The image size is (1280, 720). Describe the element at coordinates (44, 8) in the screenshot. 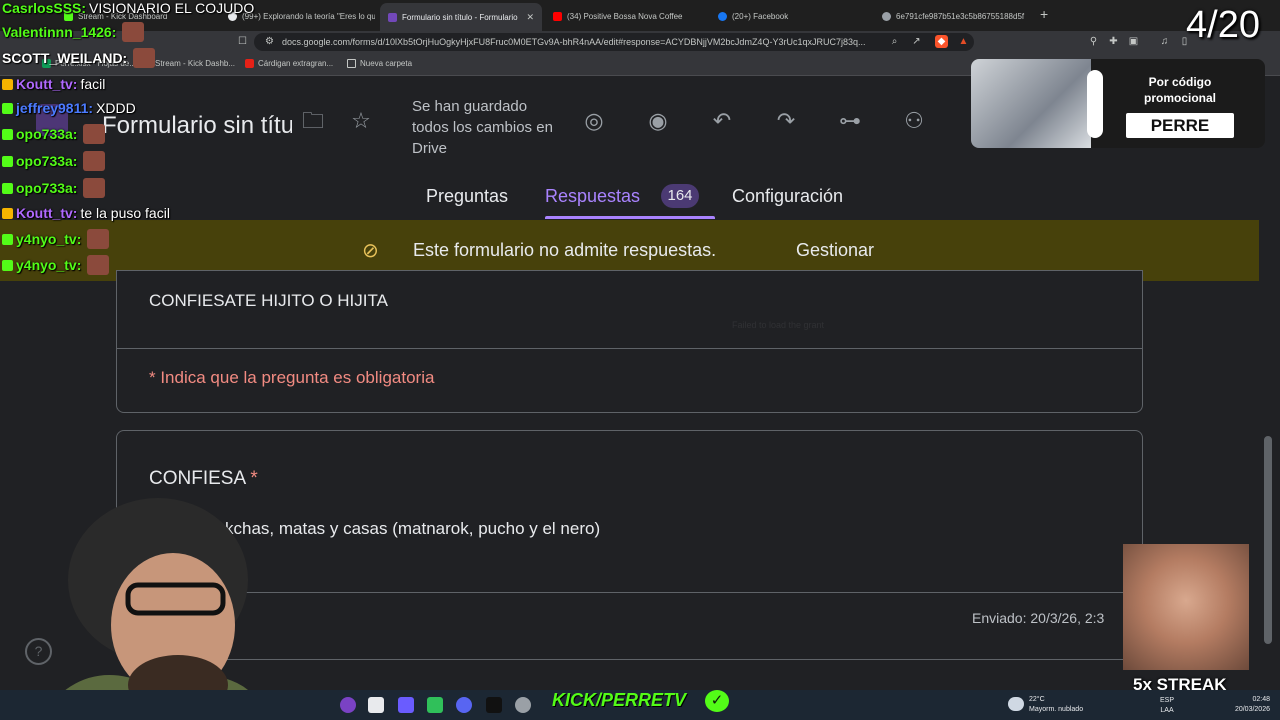

I see `chat-username: CasrlosSSS:` at that location.